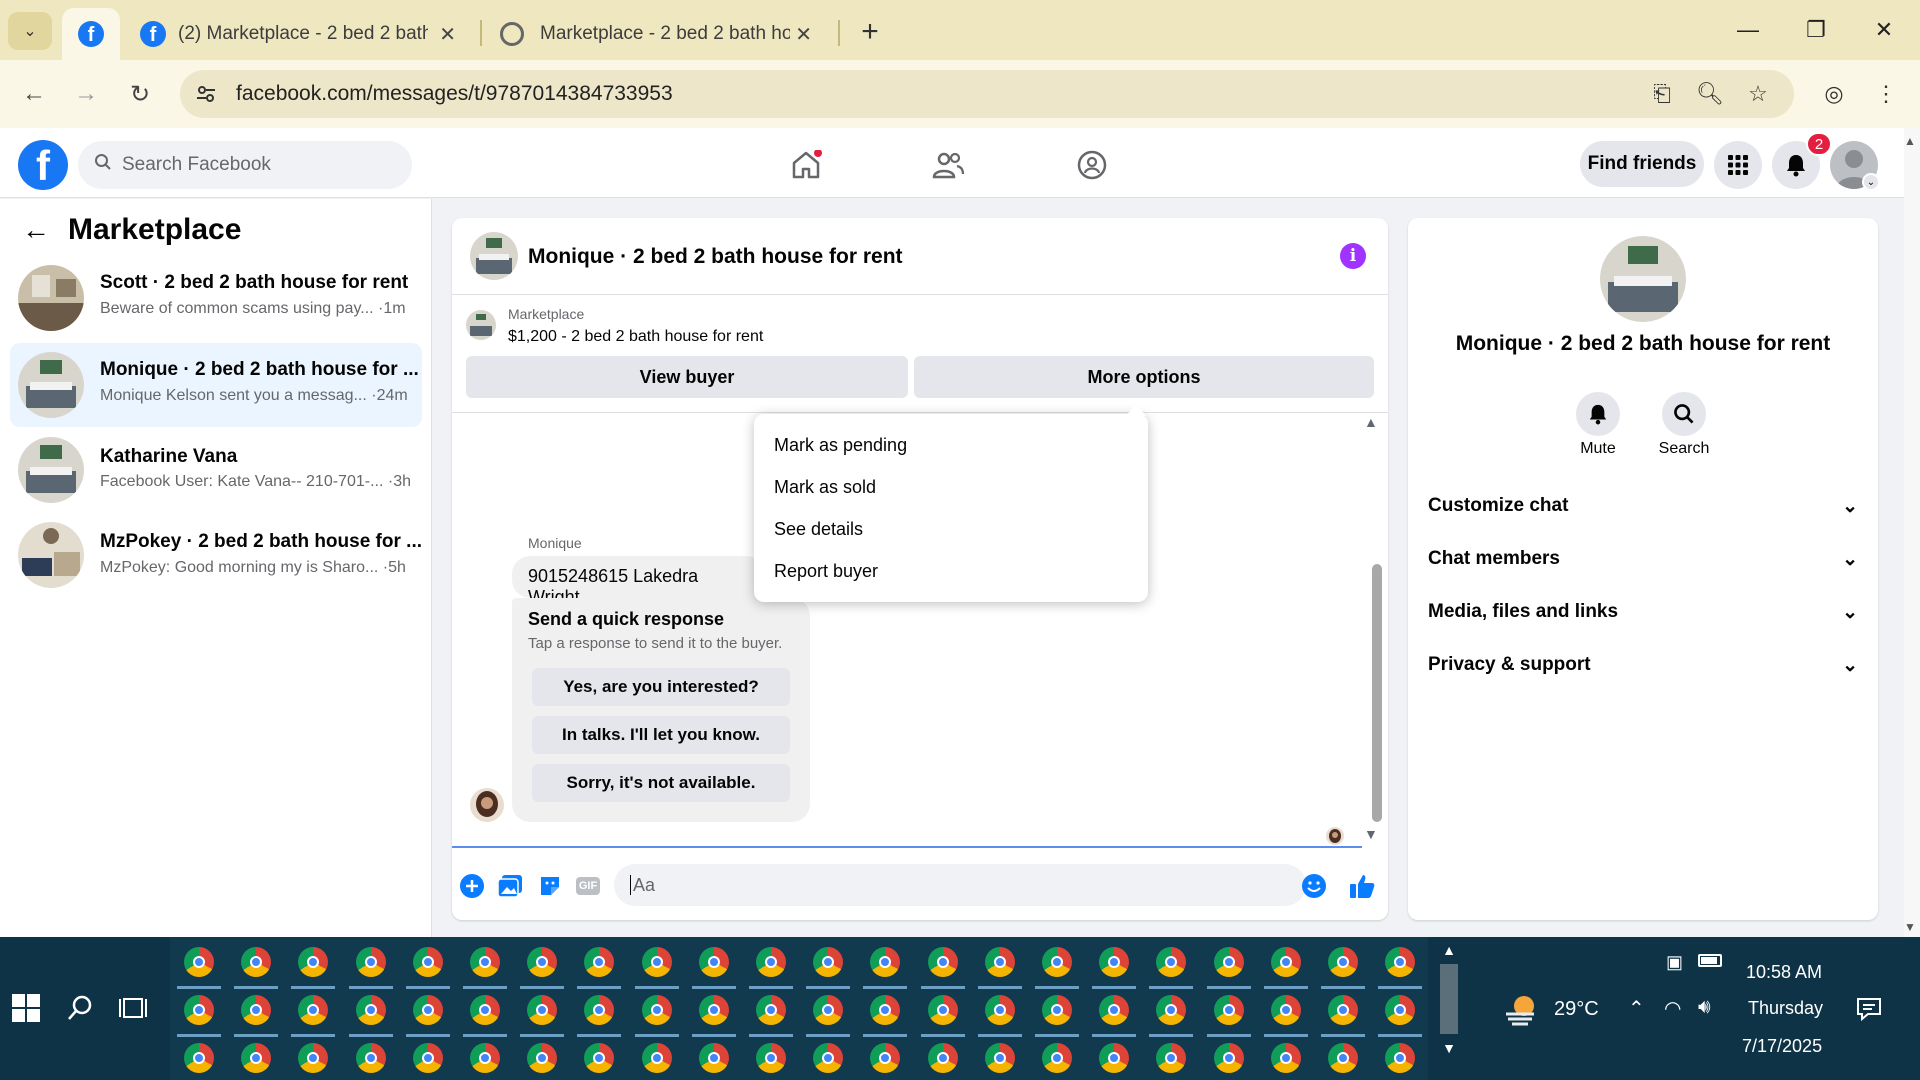 The image size is (1920, 1080). Describe the element at coordinates (34, 94) in the screenshot. I see `back-button: ←` at that location.